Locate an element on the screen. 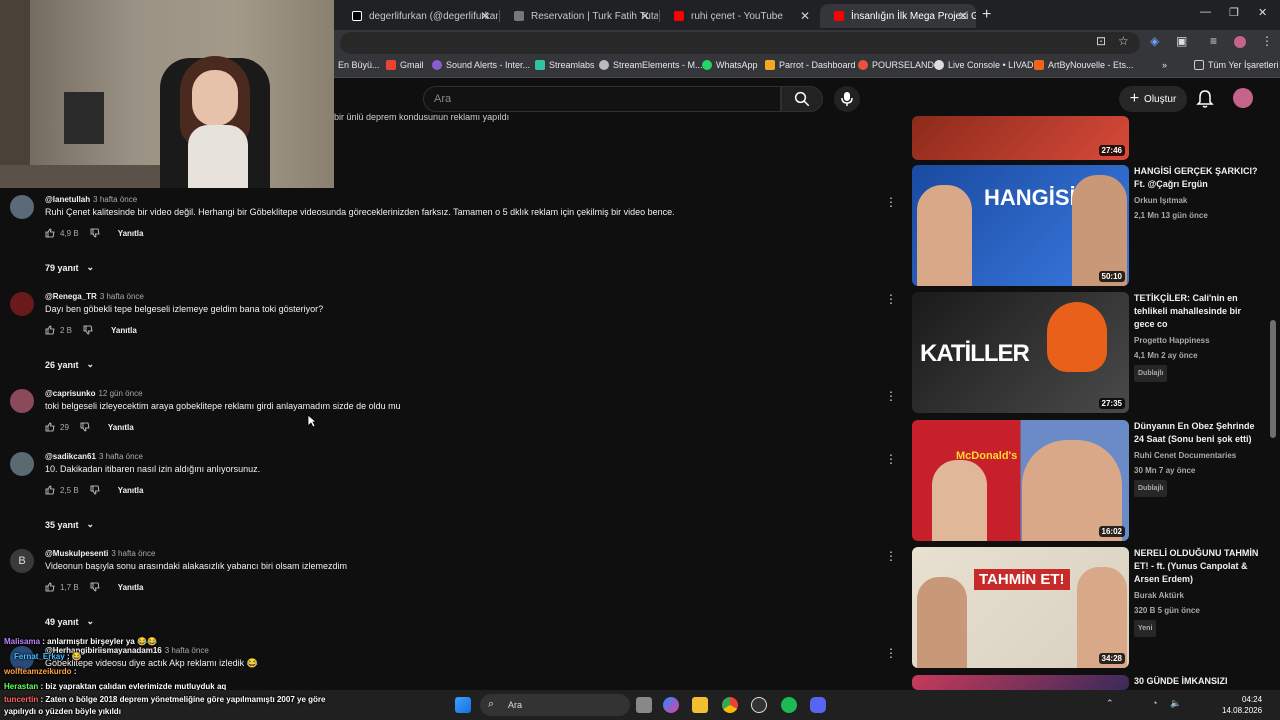 The height and width of the screenshot is (720, 1280). obs-icon is located at coordinates (759, 705).